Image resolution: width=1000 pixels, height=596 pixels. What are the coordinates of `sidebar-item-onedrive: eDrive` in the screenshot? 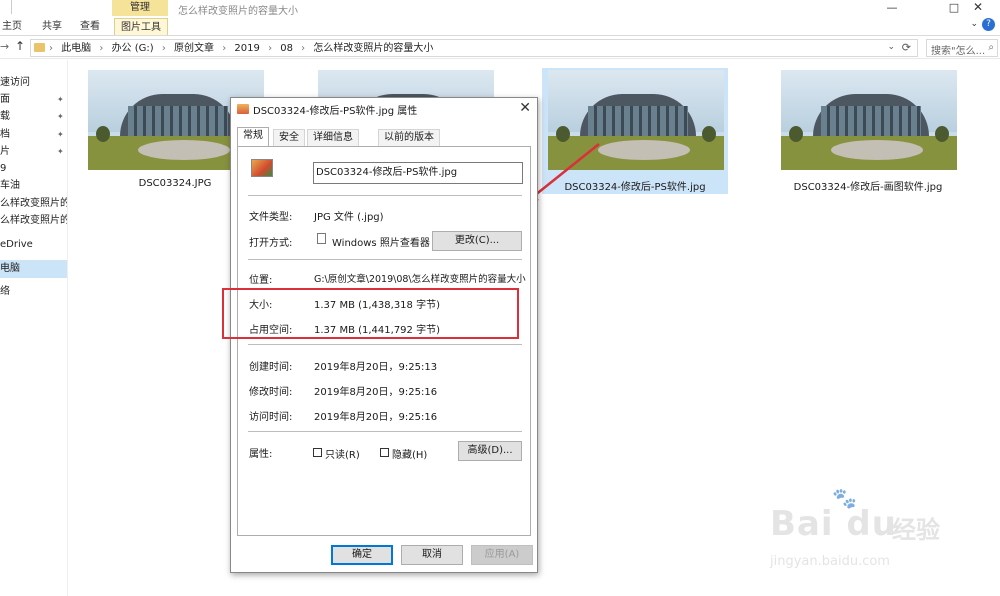 It's located at (33, 245).